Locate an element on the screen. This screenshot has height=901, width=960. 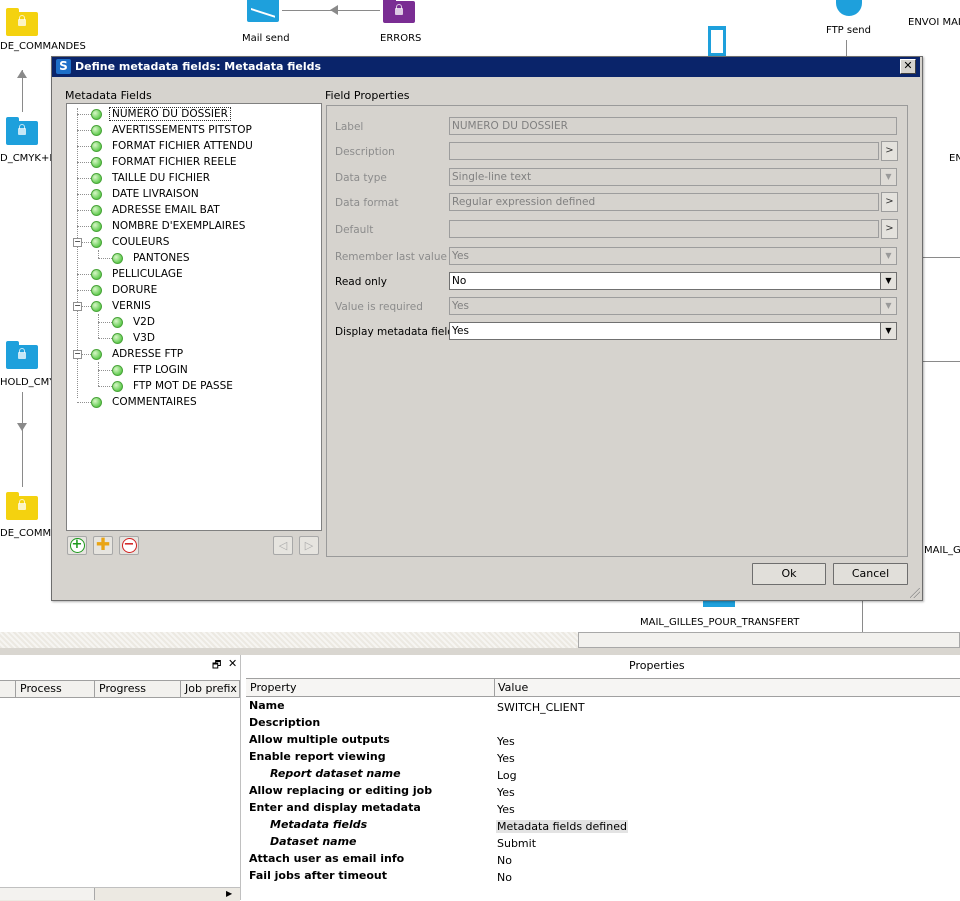
column-header-value: Value is located at coordinates (513, 688).